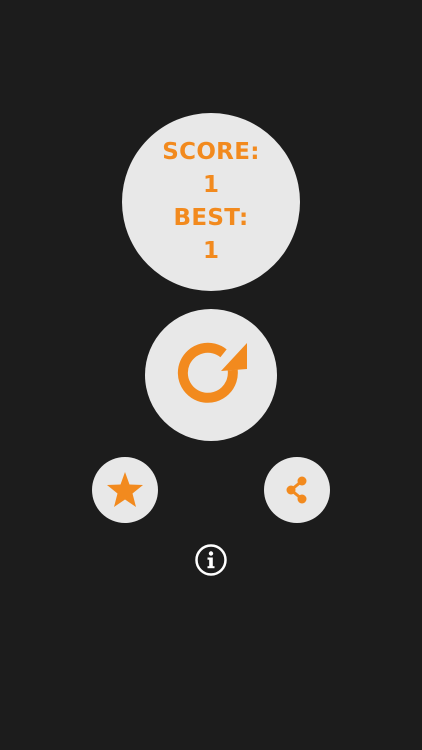 The width and height of the screenshot is (422, 750). I want to click on best-label: BEST:, so click(211, 218).